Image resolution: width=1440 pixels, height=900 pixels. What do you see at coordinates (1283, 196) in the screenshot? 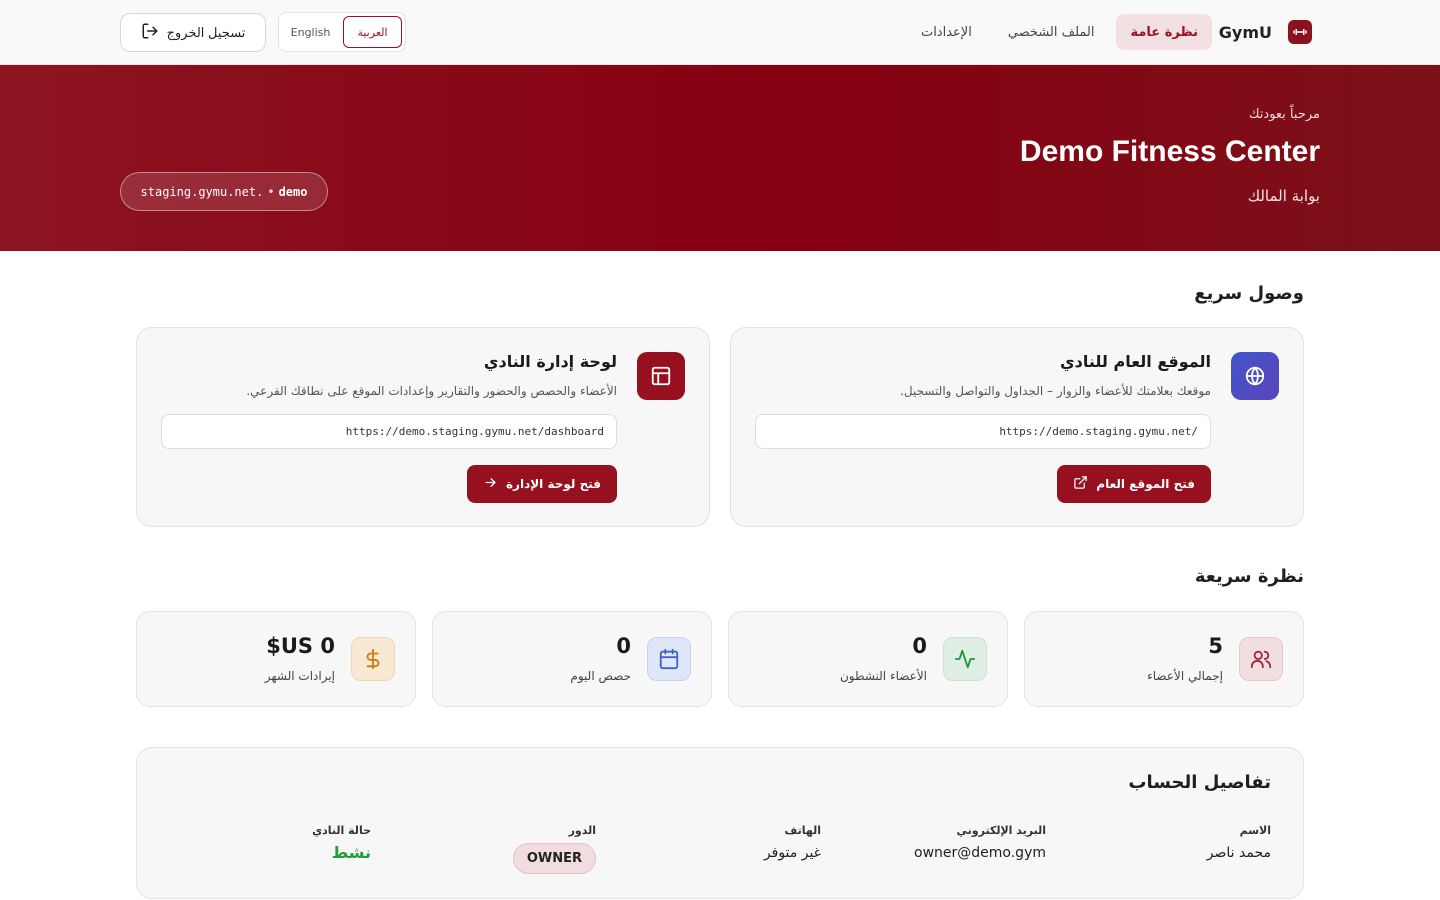
I see `portal-label: بوابة المالك` at bounding box center [1283, 196].